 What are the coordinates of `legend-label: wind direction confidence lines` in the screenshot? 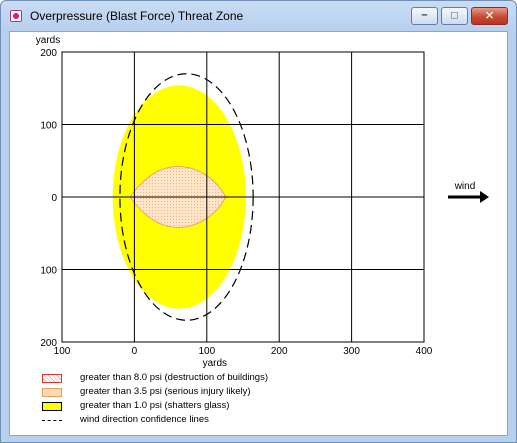 It's located at (144, 419).